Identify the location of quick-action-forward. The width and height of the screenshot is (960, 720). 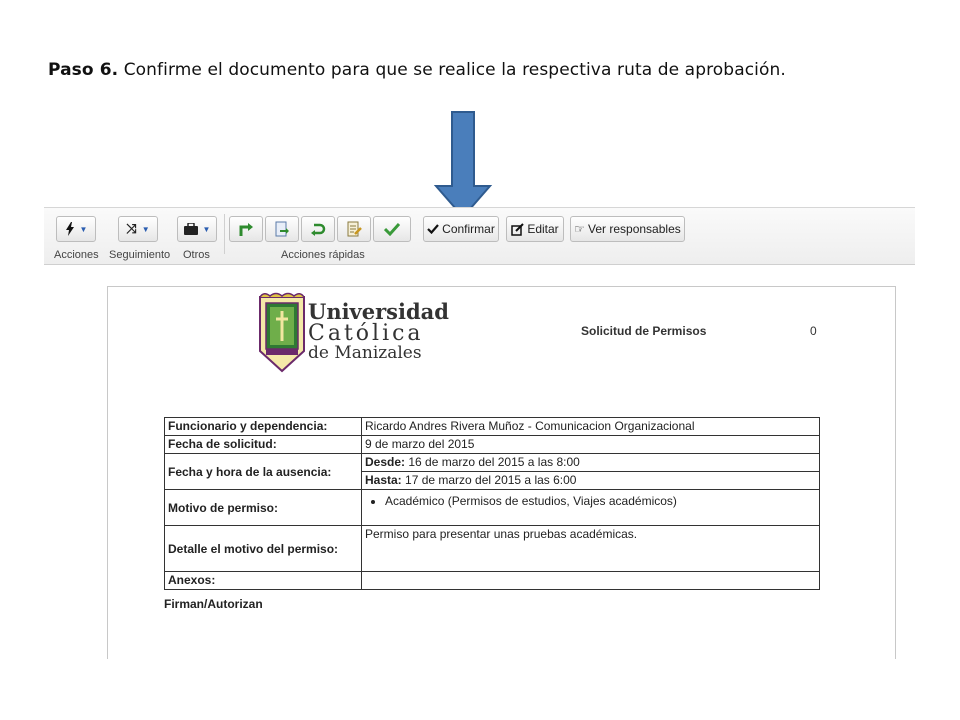
(246, 229).